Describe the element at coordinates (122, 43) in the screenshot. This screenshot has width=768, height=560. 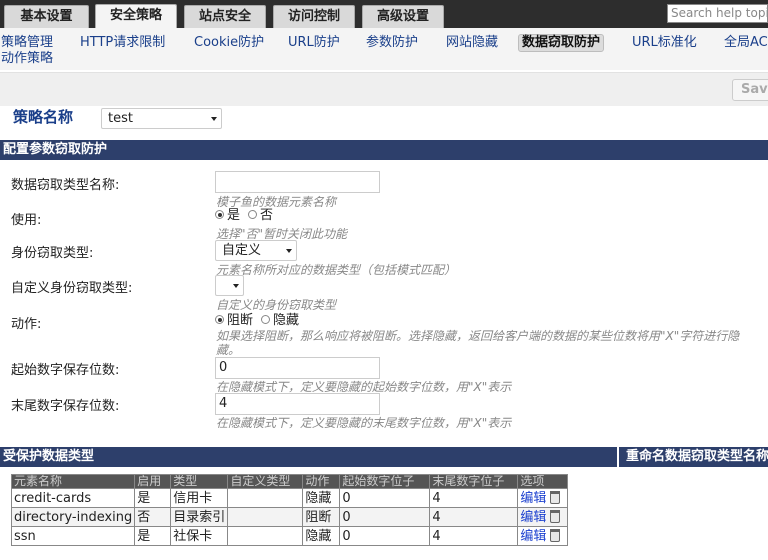
I see `subnav-http-request-limit: HTTP请求限制` at that location.